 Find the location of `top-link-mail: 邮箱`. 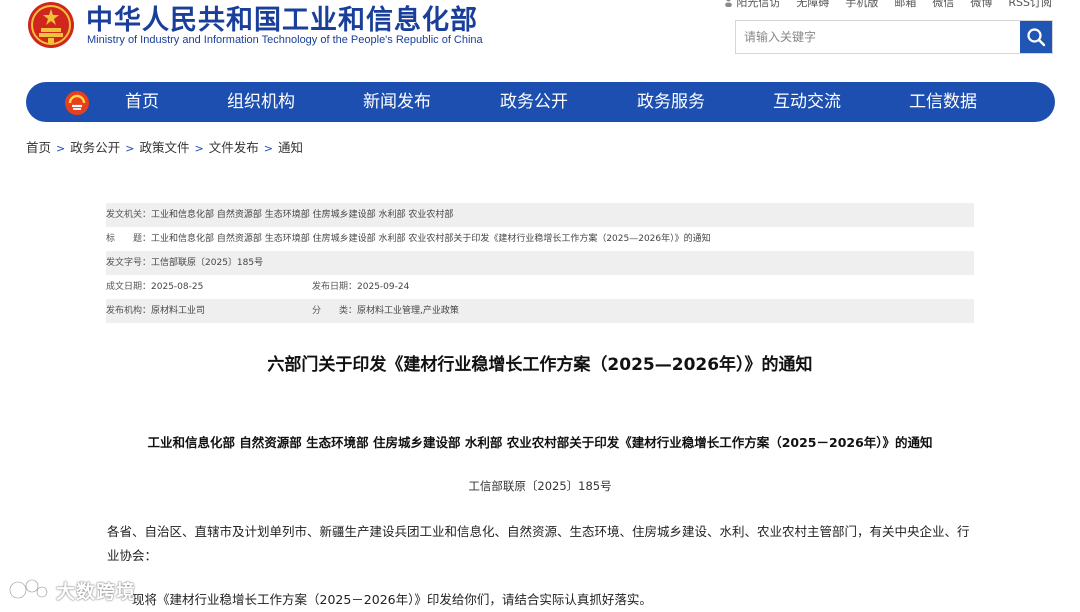

top-link-mail: 邮箱 is located at coordinates (905, 5).